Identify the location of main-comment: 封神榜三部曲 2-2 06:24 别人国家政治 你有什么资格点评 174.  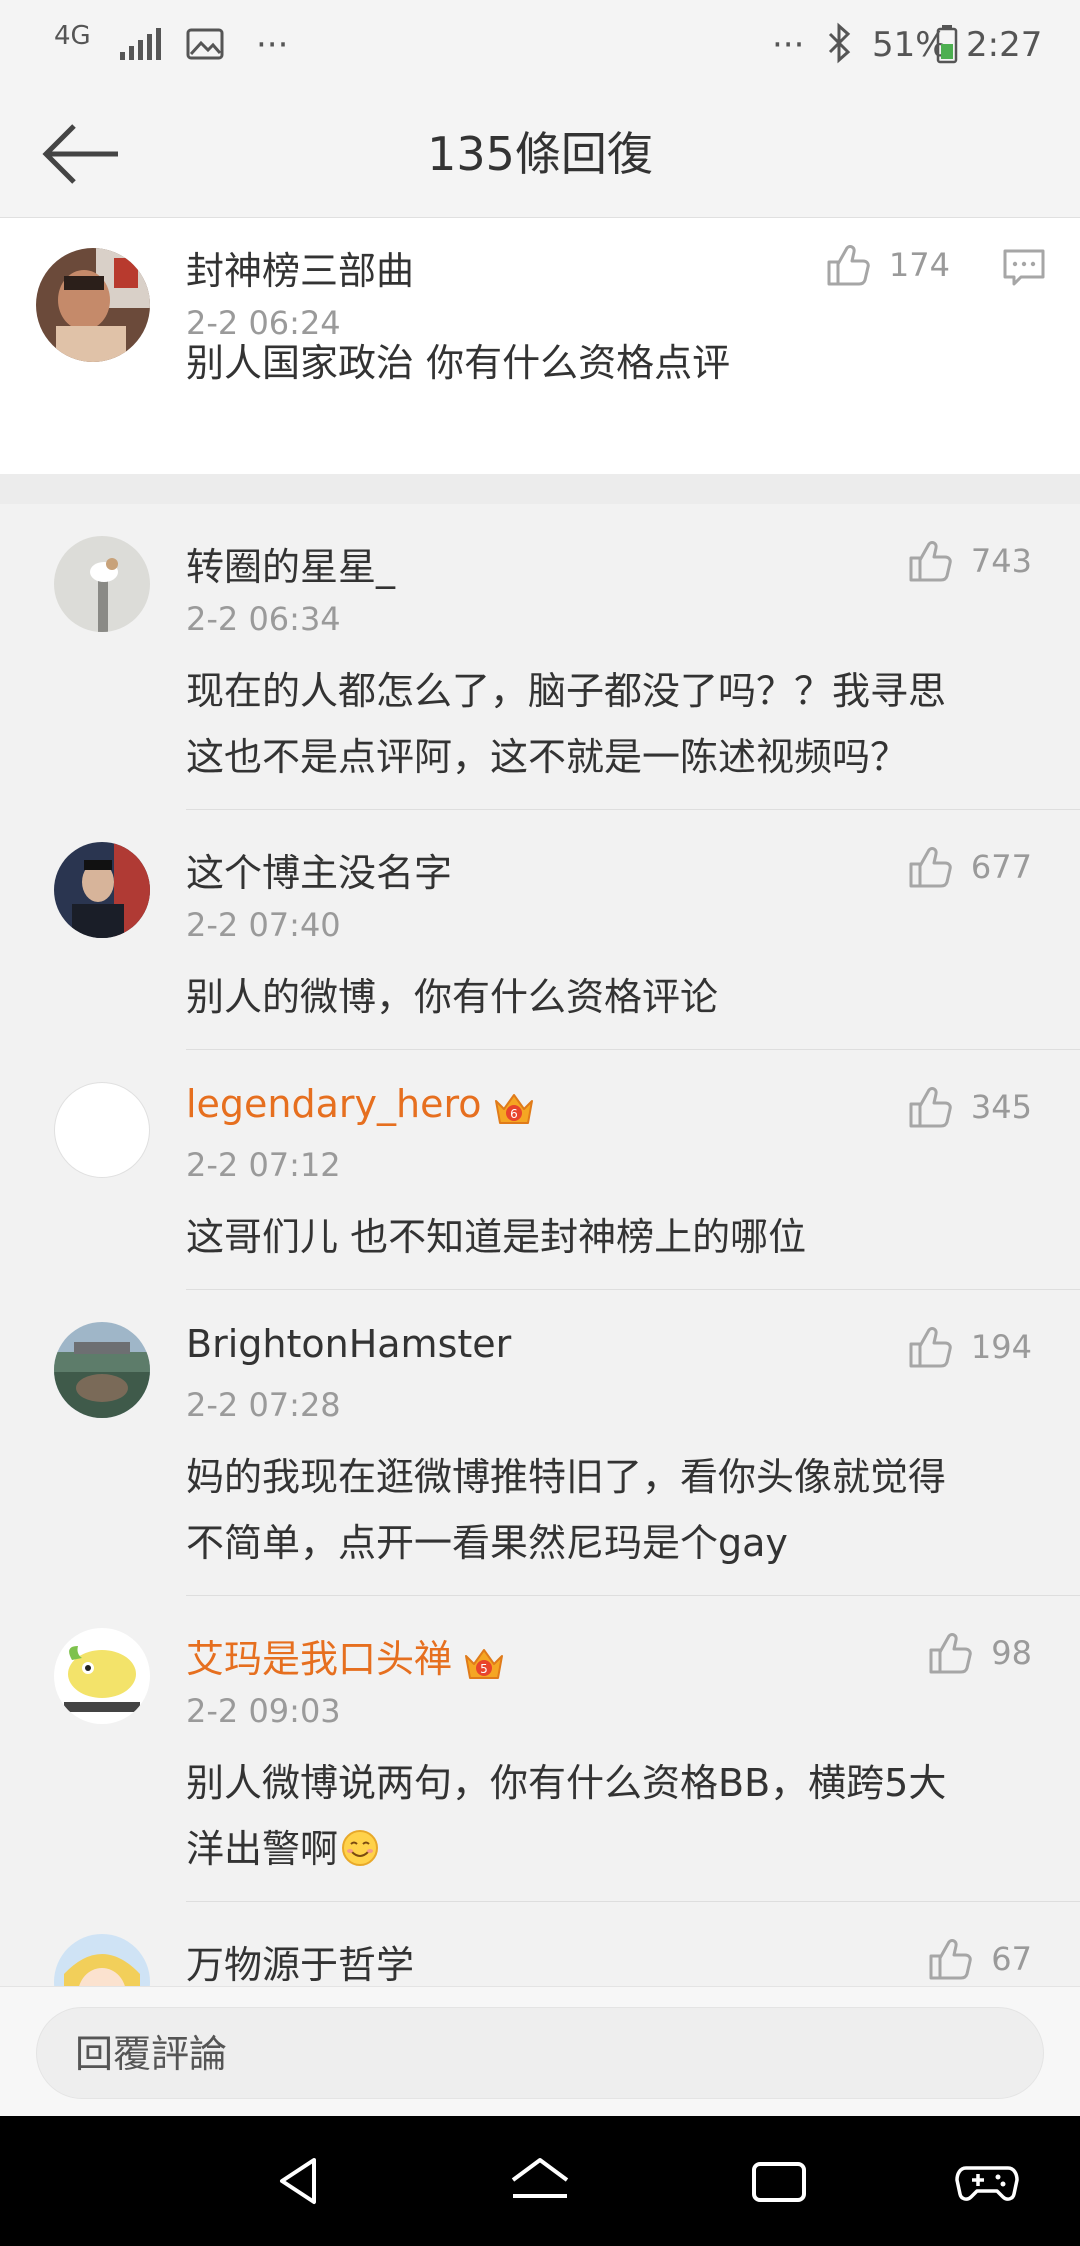
(540, 346).